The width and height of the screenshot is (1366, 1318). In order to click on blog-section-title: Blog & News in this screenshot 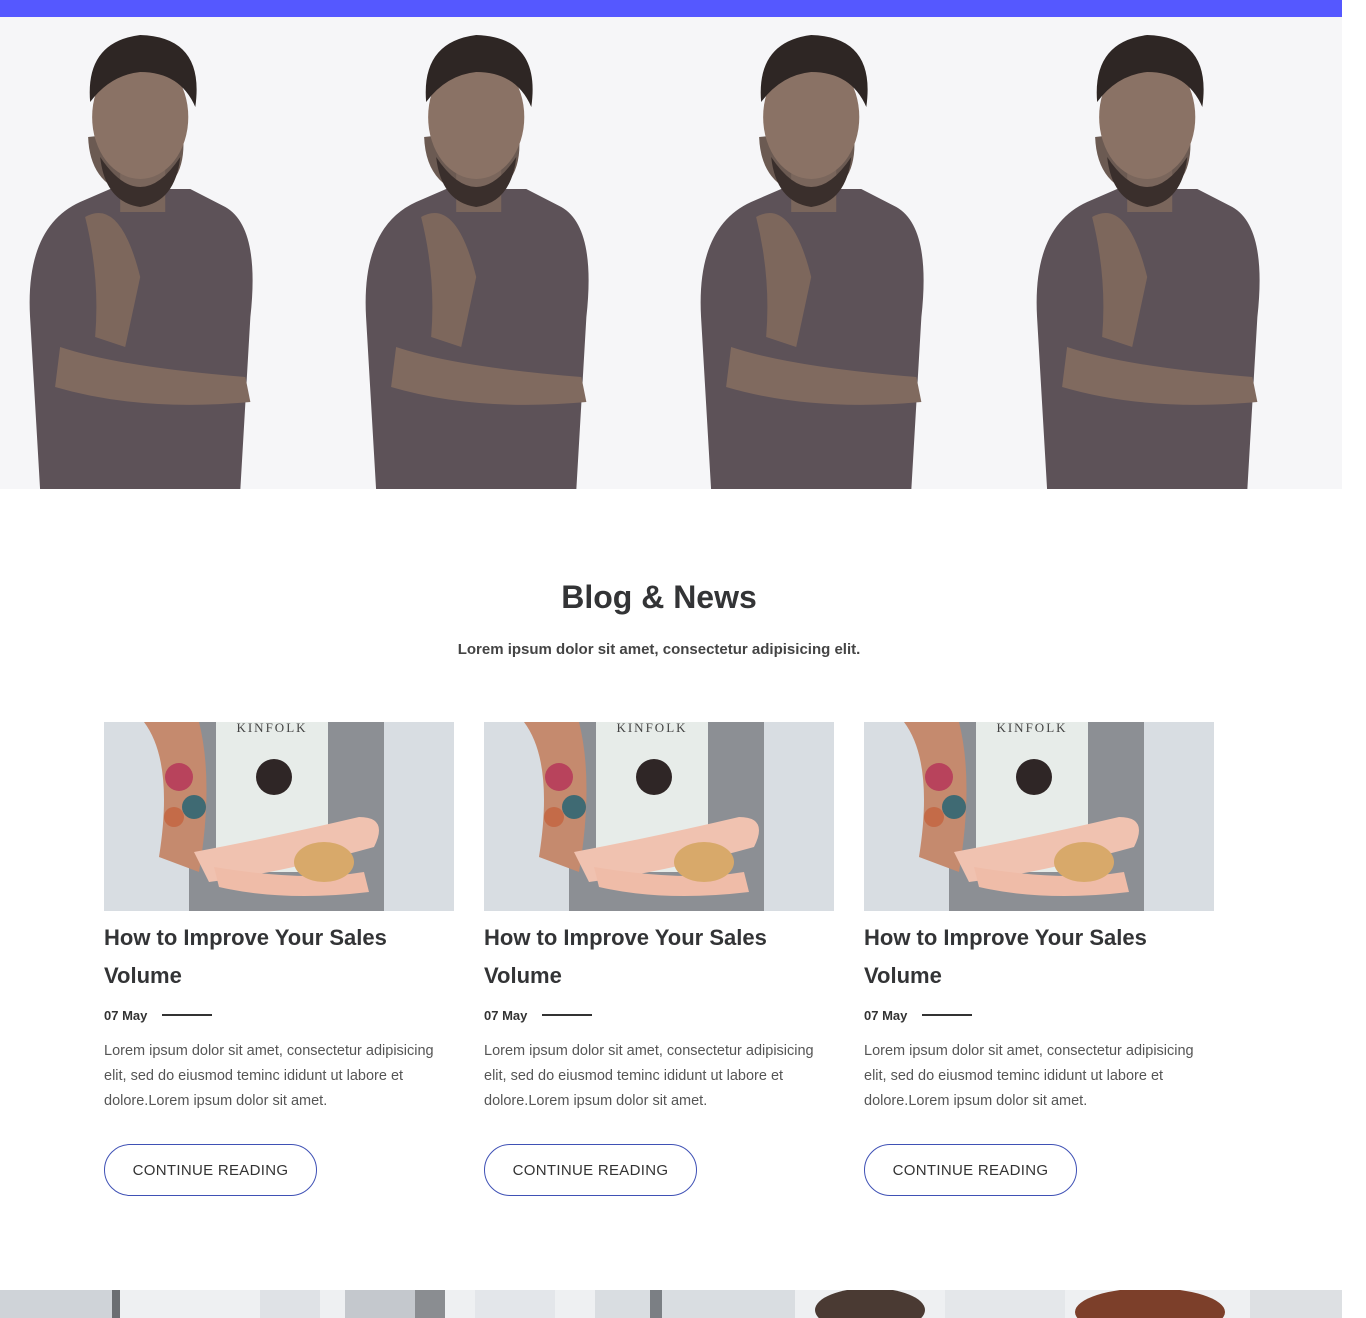, I will do `click(659, 597)`.